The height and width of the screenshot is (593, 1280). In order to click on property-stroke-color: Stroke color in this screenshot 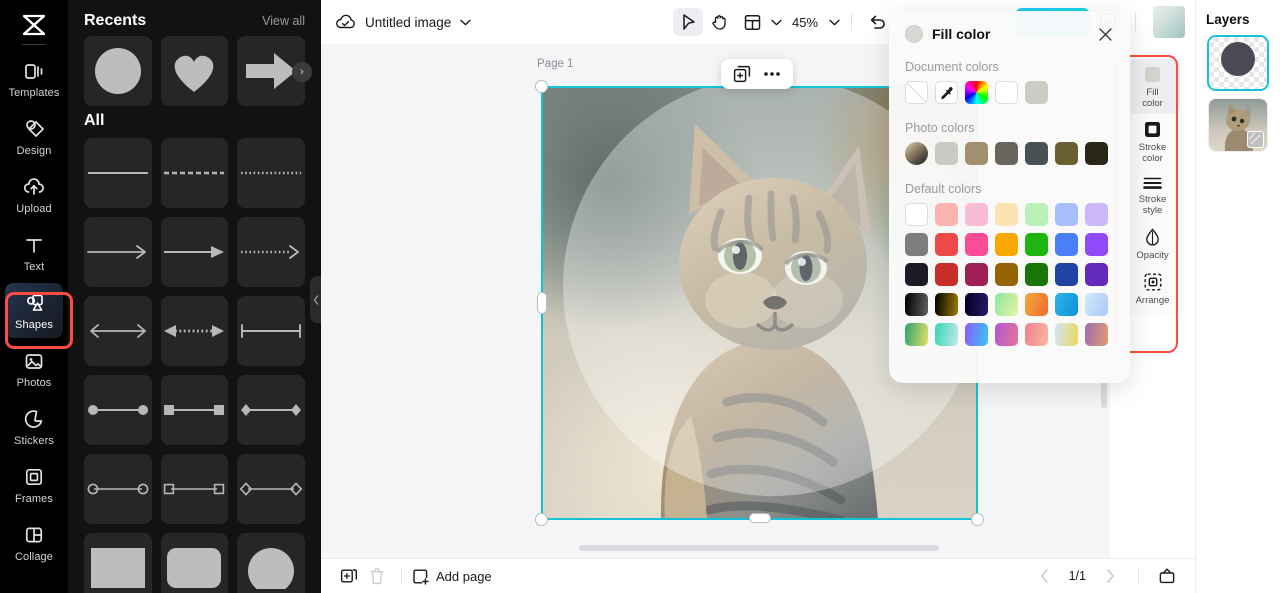, I will do `click(1153, 141)`.